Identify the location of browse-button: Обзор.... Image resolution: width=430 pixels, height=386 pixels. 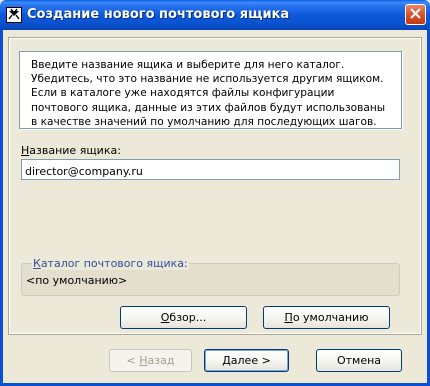
(183, 317).